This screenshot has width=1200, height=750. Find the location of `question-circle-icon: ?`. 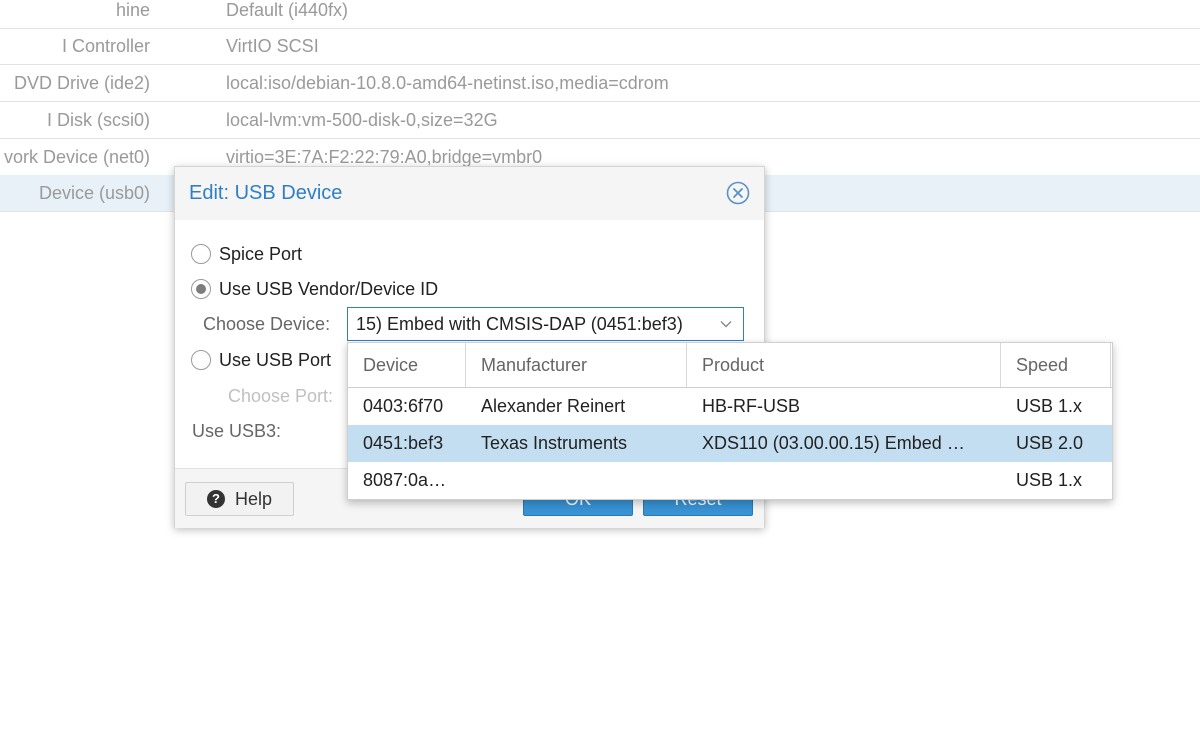

question-circle-icon: ? is located at coordinates (215, 499).